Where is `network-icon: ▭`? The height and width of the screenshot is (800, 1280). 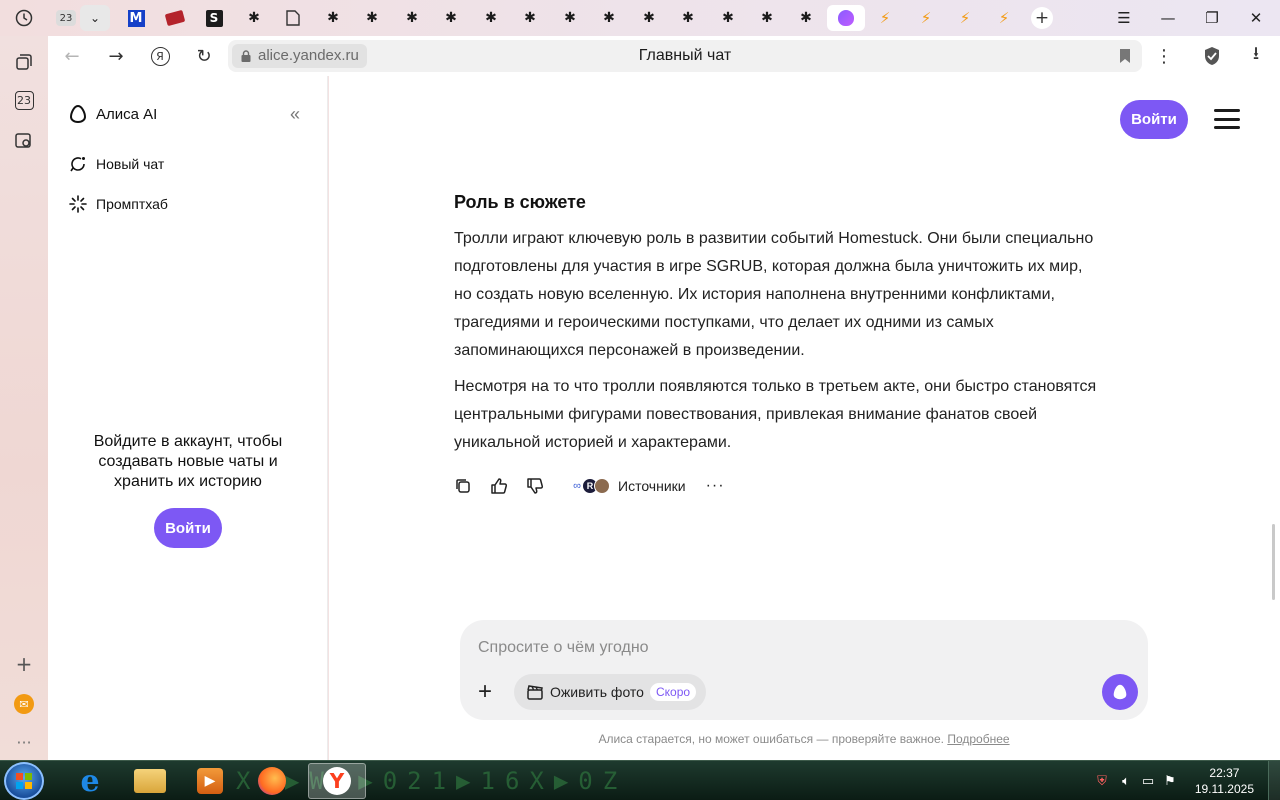
network-icon: ▭ is located at coordinates (1148, 781).